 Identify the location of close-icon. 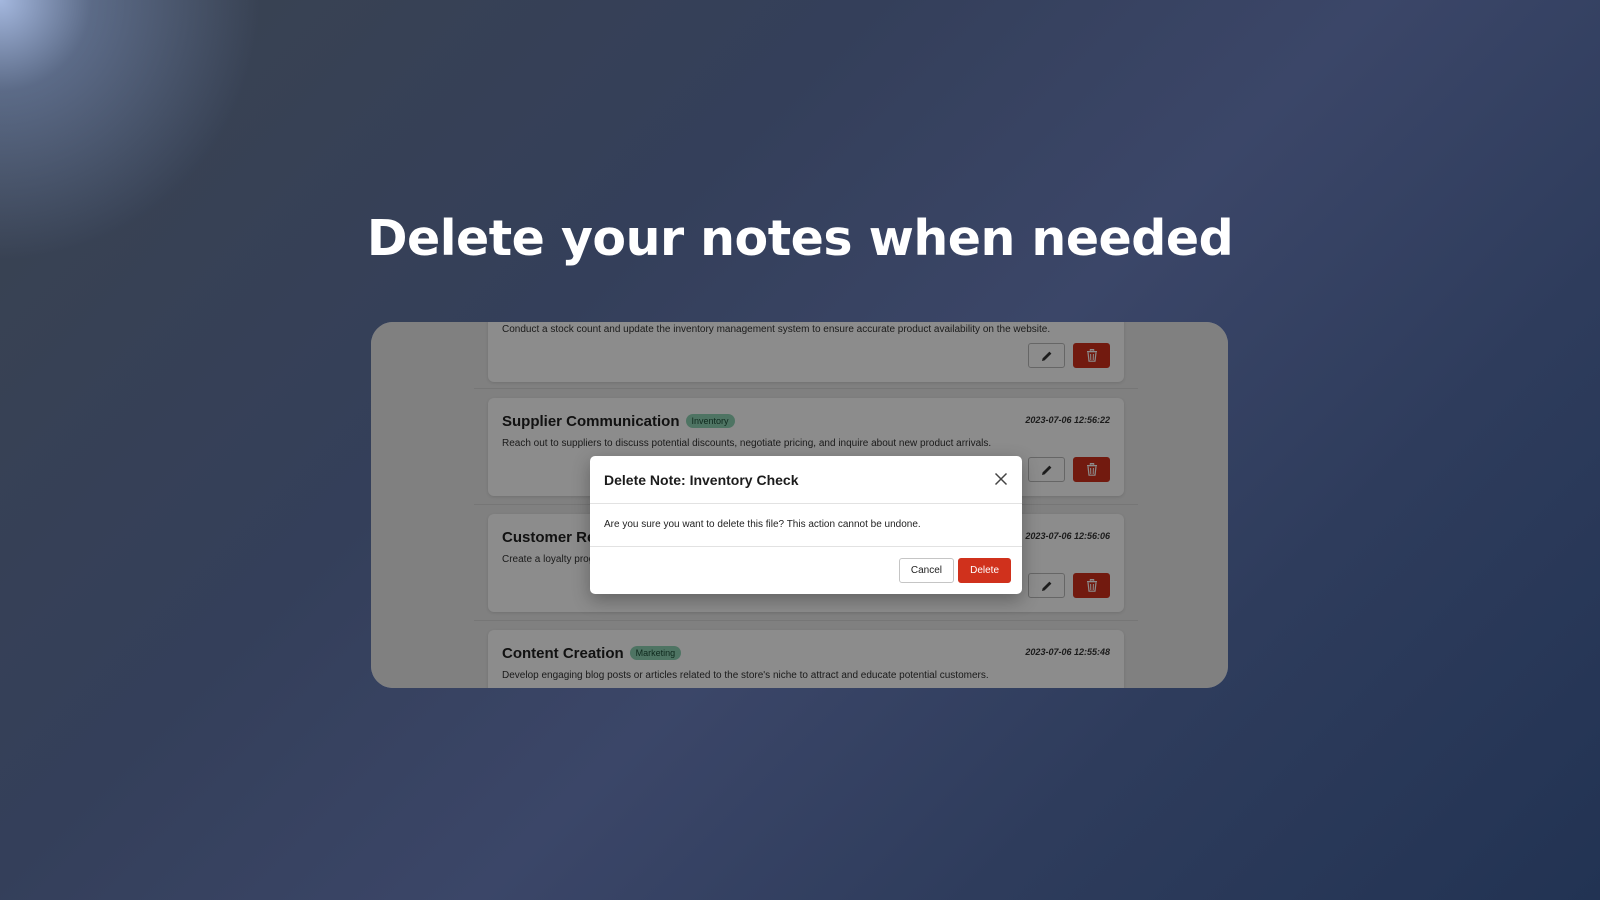
(1001, 479).